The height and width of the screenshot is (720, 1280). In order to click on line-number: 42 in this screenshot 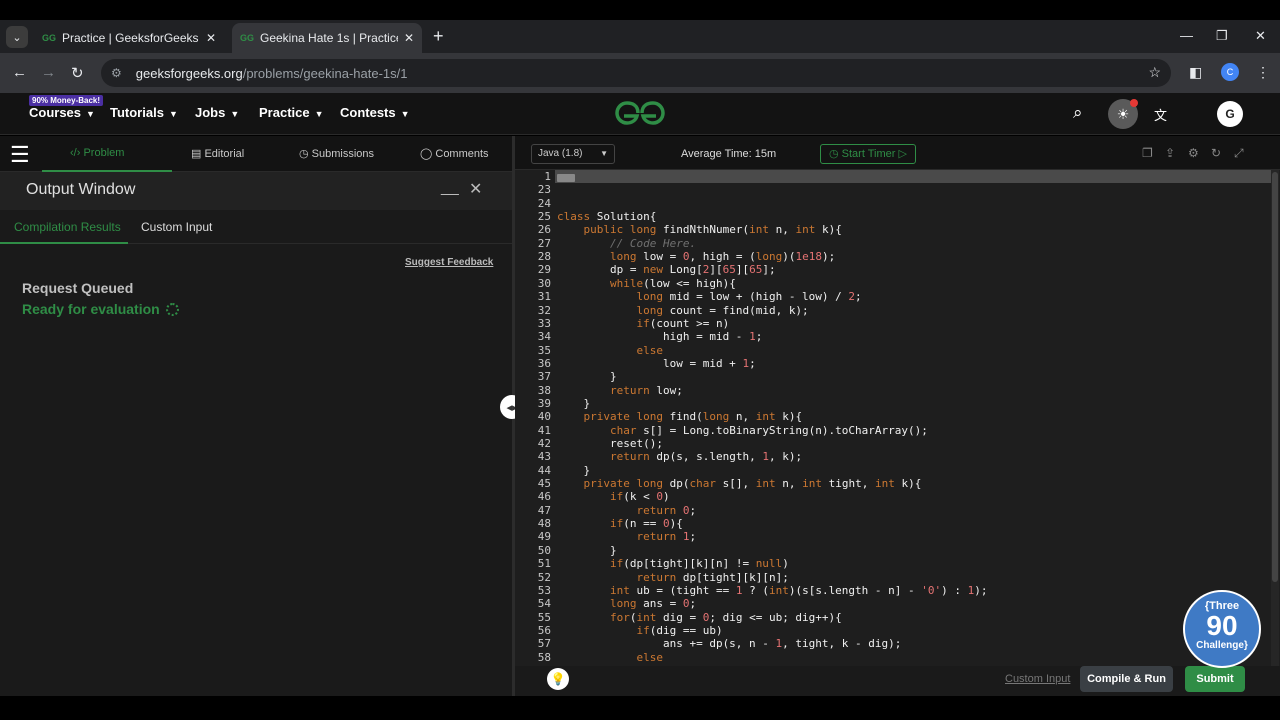, I will do `click(544, 443)`.